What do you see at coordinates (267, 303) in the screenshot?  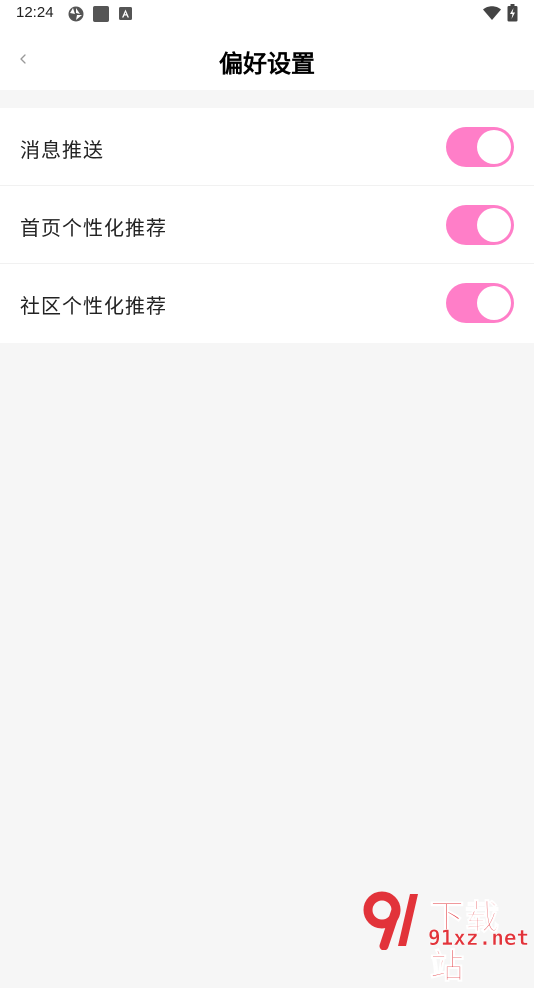 I see `setting-row-community-recommendation: 社区个性化推荐` at bounding box center [267, 303].